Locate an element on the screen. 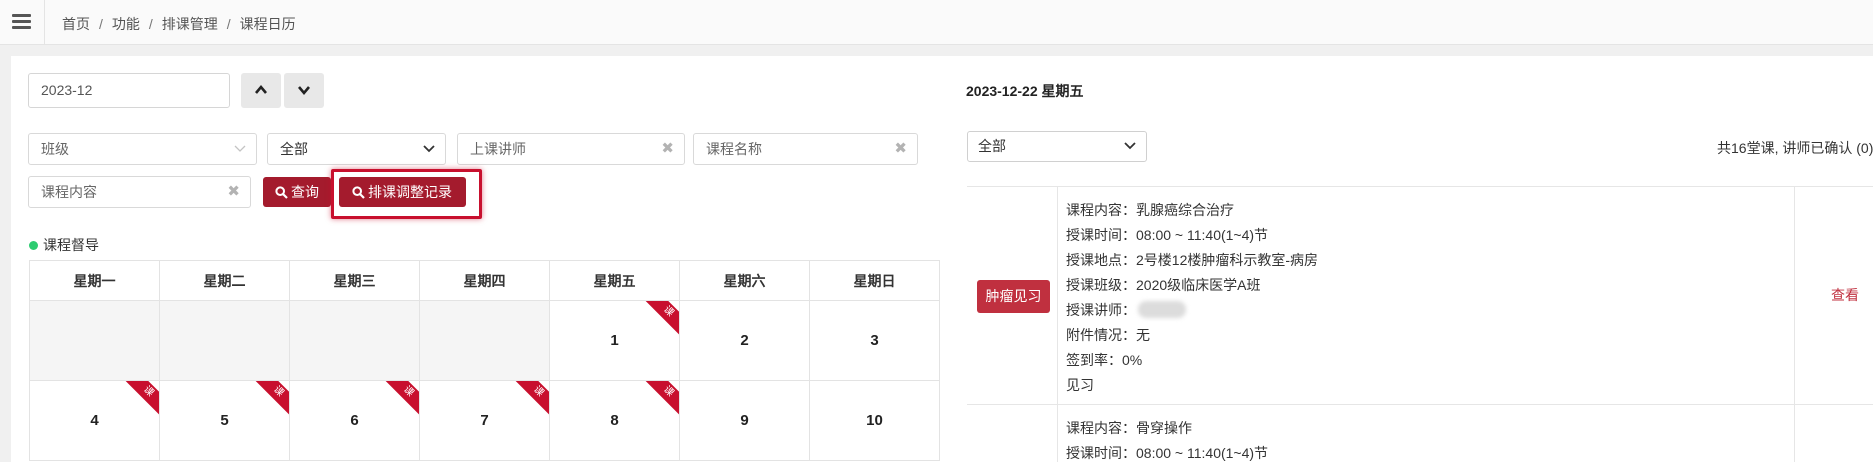 The image size is (1873, 462). calendar-week-row: 1课 2 3 is located at coordinates (484, 340).